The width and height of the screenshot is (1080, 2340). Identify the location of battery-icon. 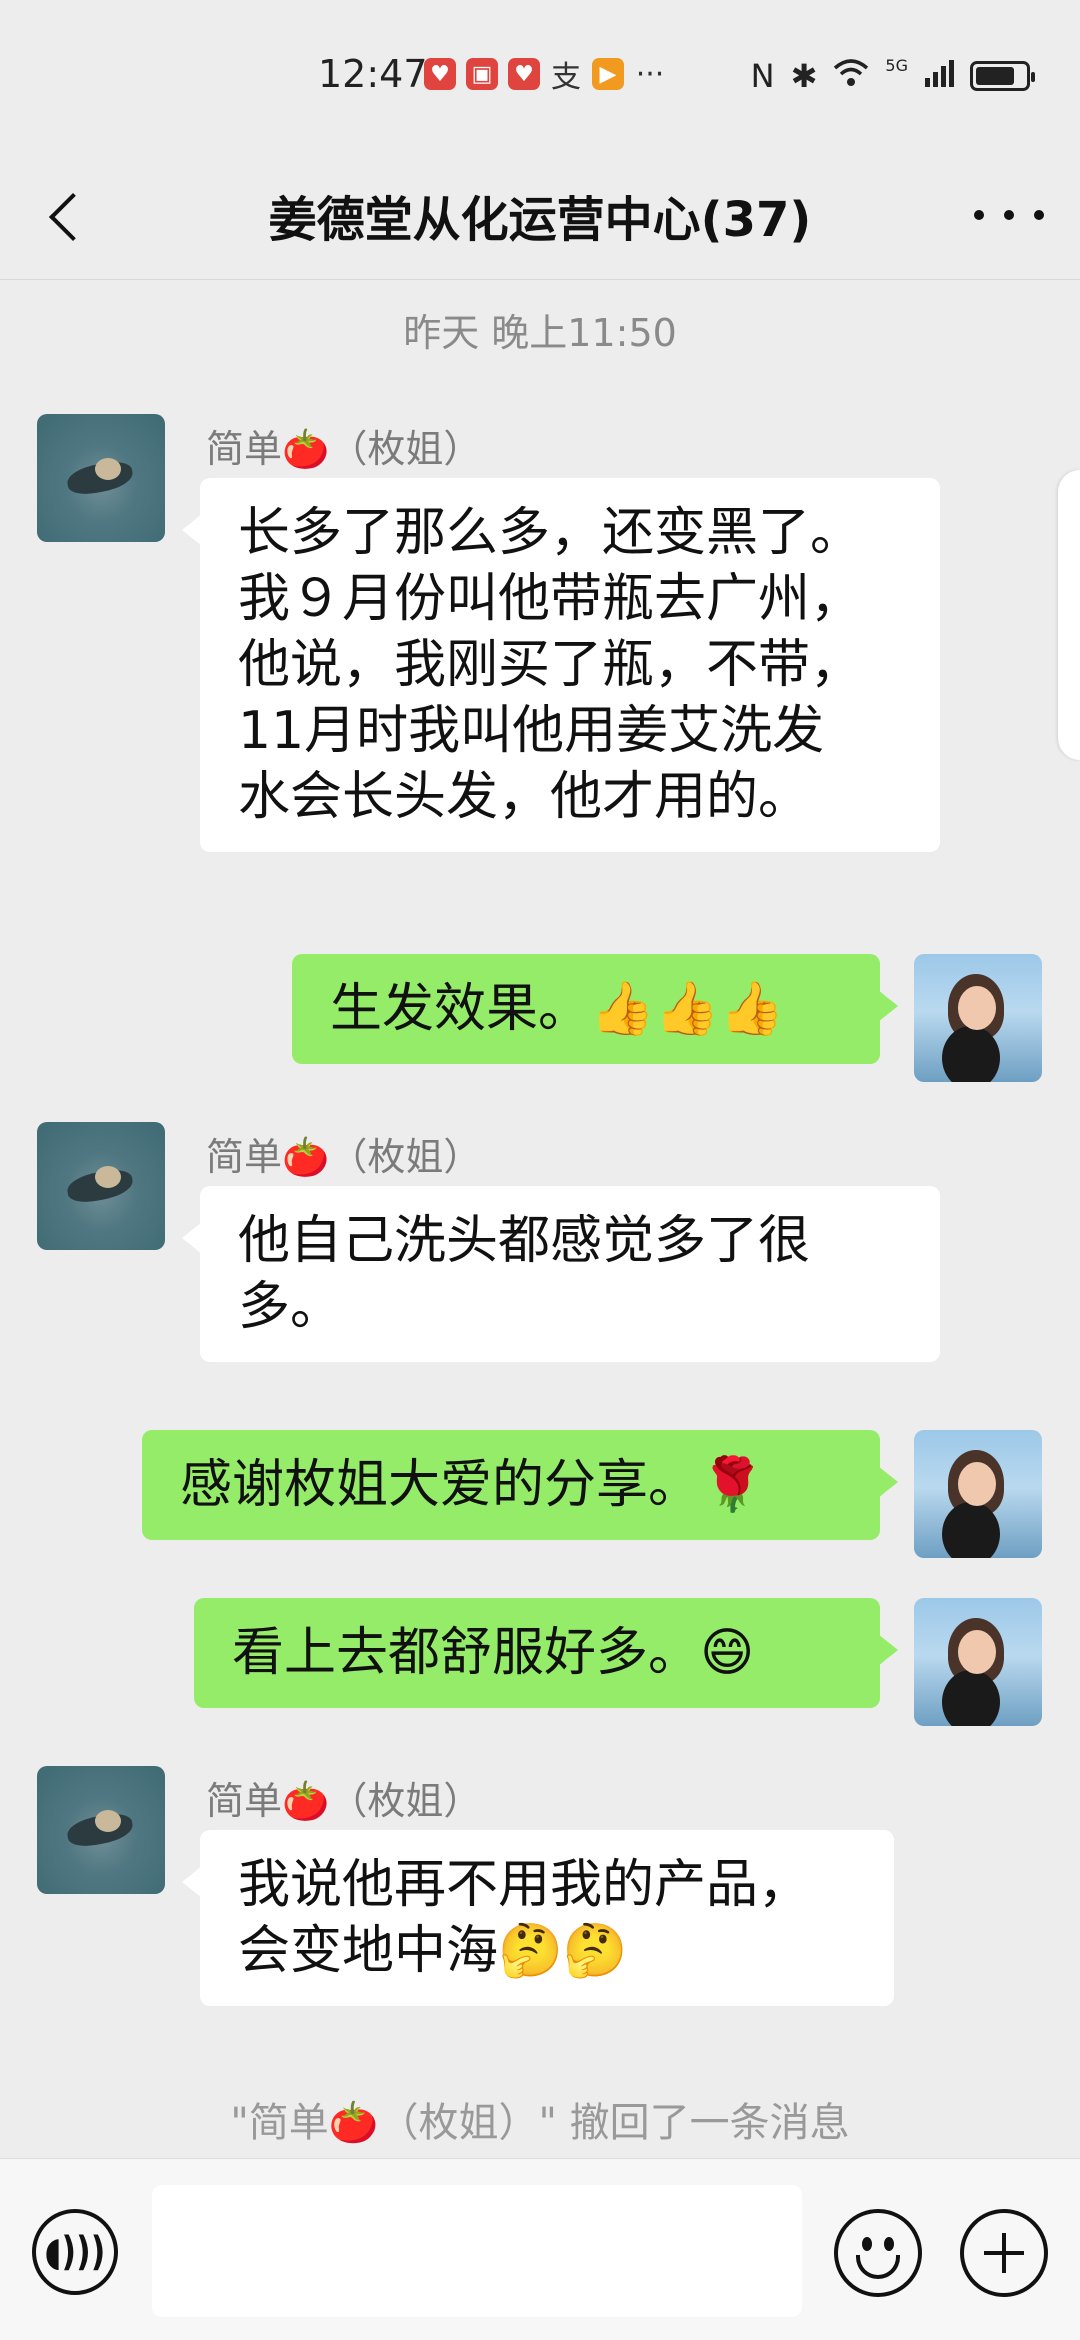
(1002, 75).